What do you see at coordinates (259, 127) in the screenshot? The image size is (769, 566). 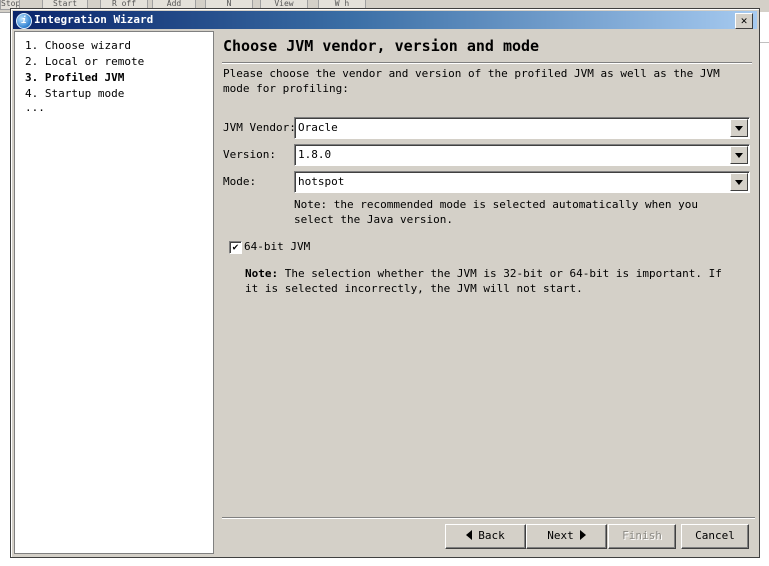 I see `vendor-label: JVM Vendor:` at bounding box center [259, 127].